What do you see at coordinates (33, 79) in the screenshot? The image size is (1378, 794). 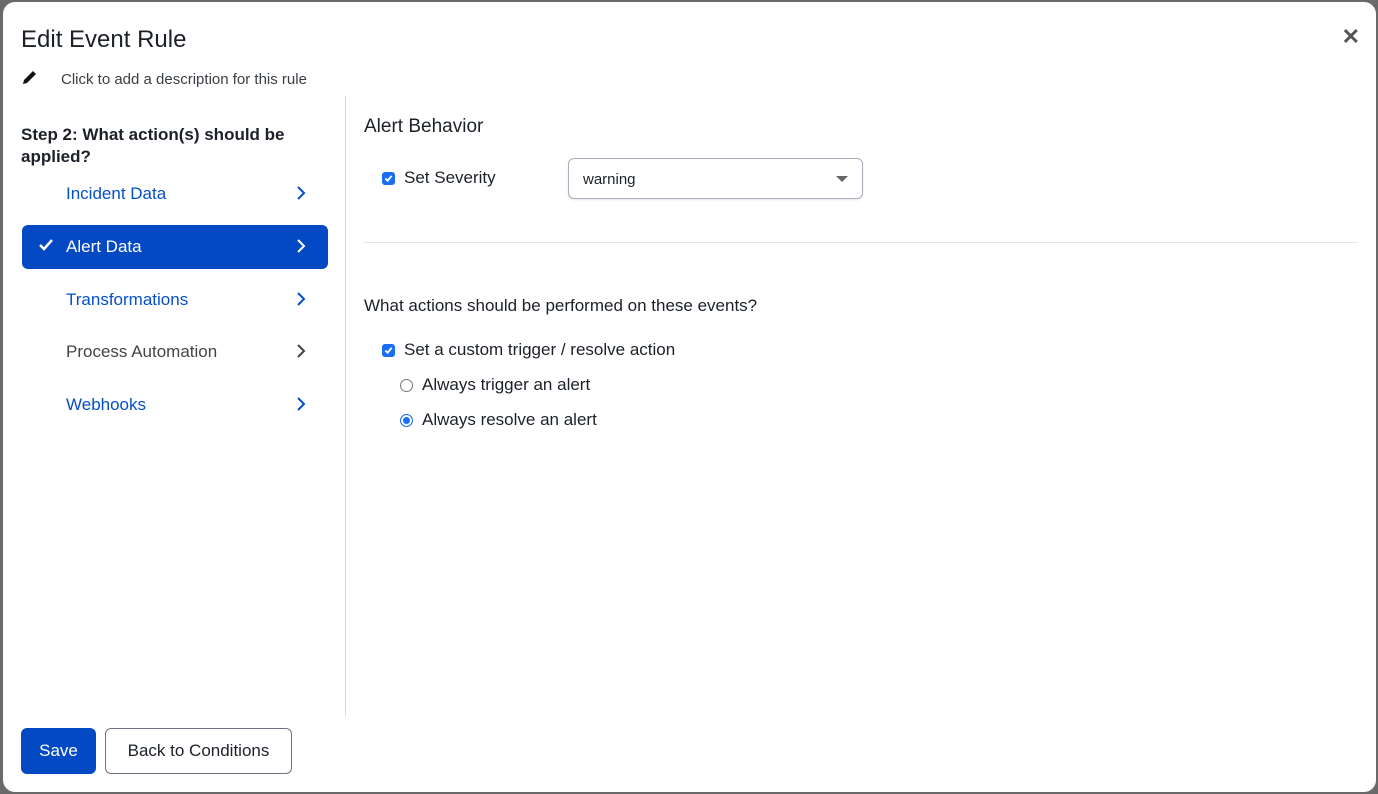 I see `pencil-icon` at bounding box center [33, 79].